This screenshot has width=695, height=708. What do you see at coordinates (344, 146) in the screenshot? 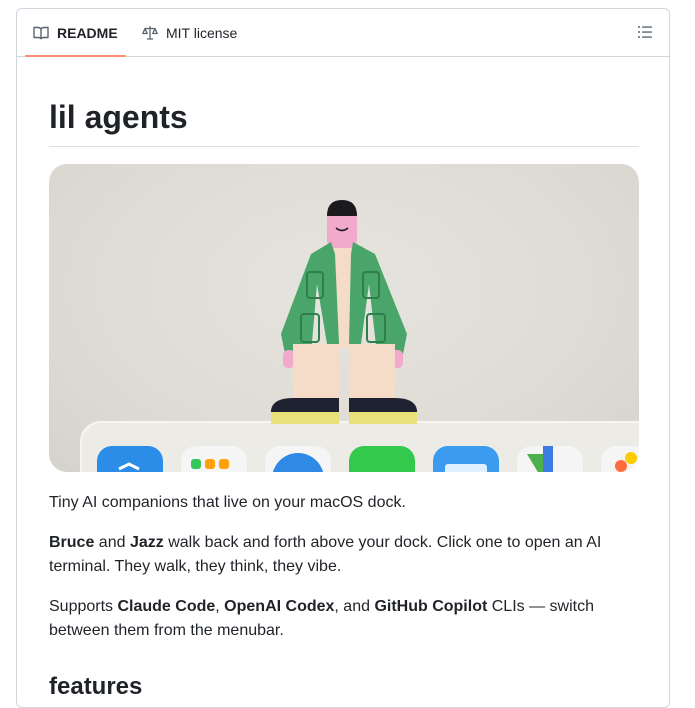
I see `title-divider` at bounding box center [344, 146].